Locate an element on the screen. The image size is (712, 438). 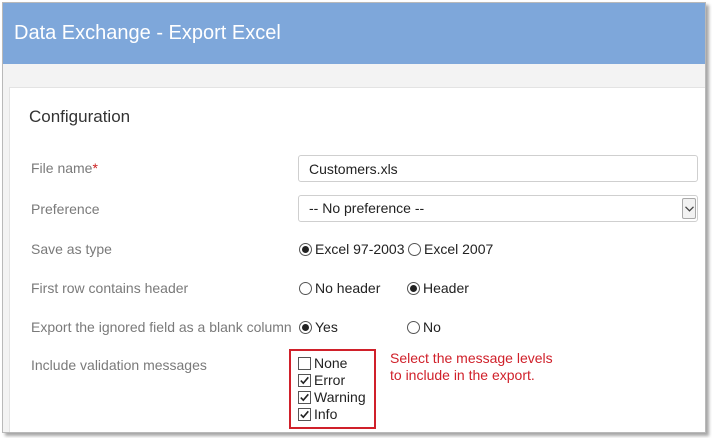
ignored-field-yes-radio: Yes is located at coordinates (318, 327).